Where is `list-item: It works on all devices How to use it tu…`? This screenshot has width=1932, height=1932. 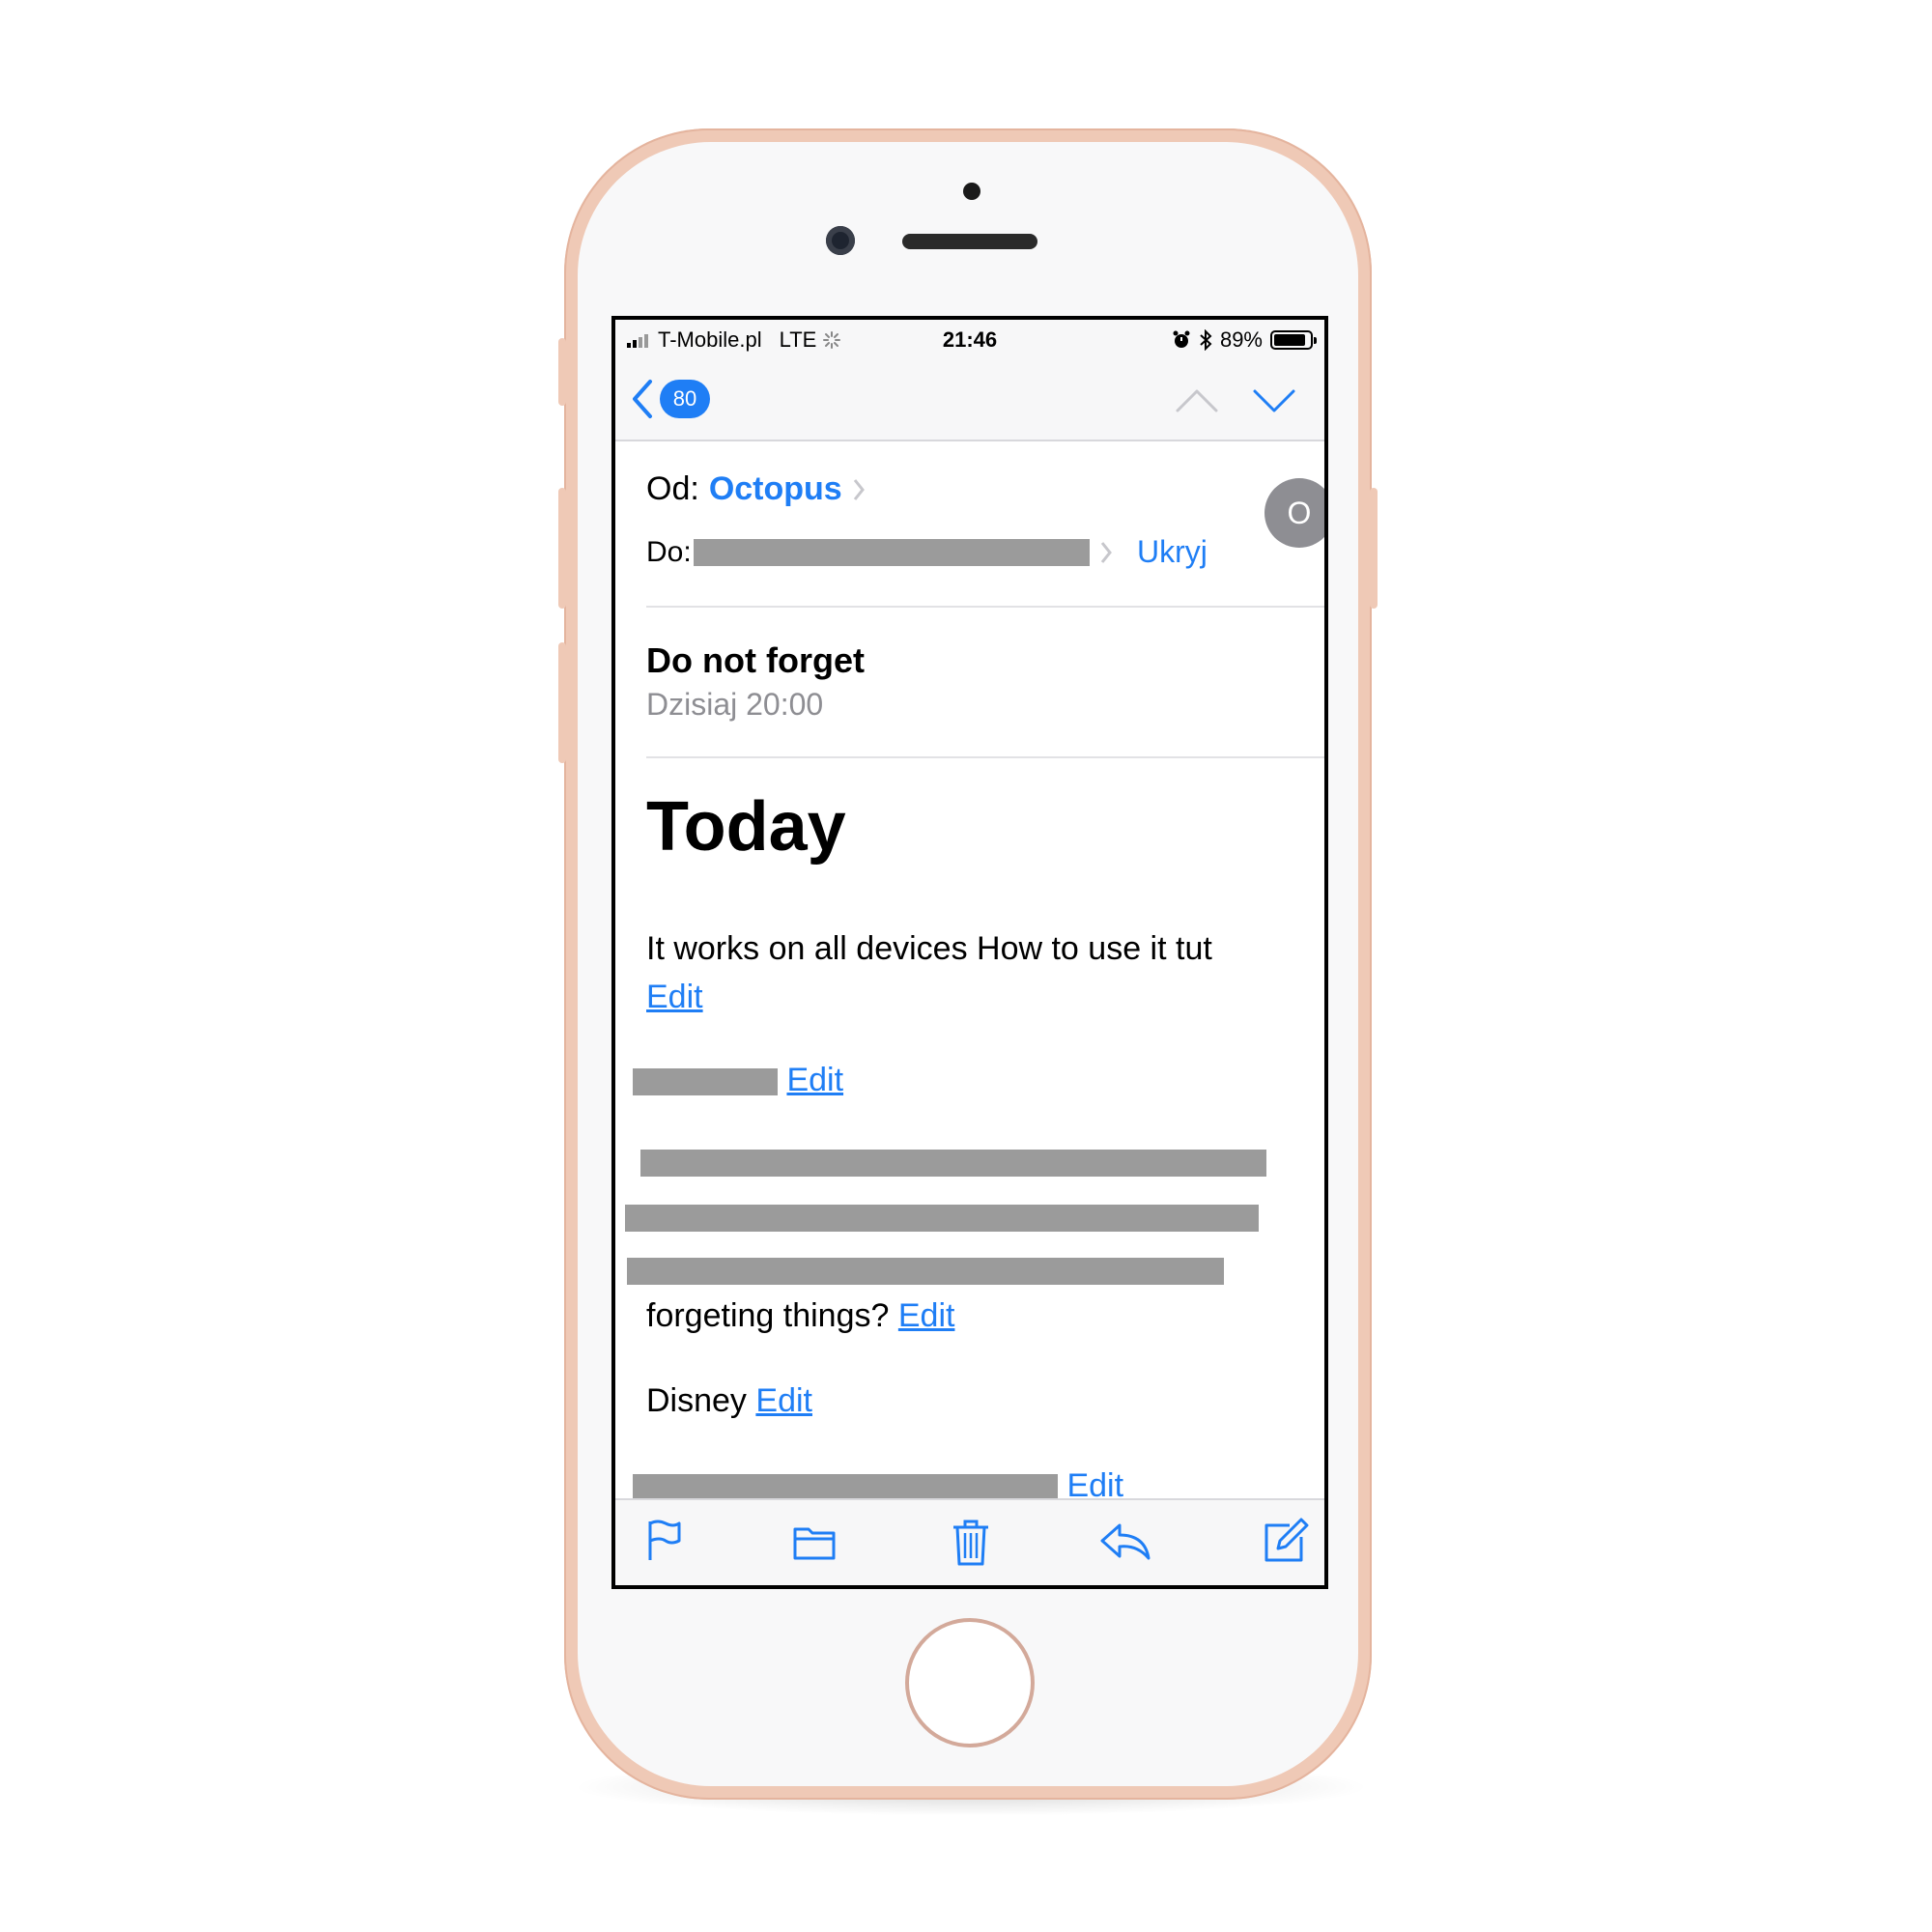
list-item: It works on all devices How to use it tu… is located at coordinates (974, 972).